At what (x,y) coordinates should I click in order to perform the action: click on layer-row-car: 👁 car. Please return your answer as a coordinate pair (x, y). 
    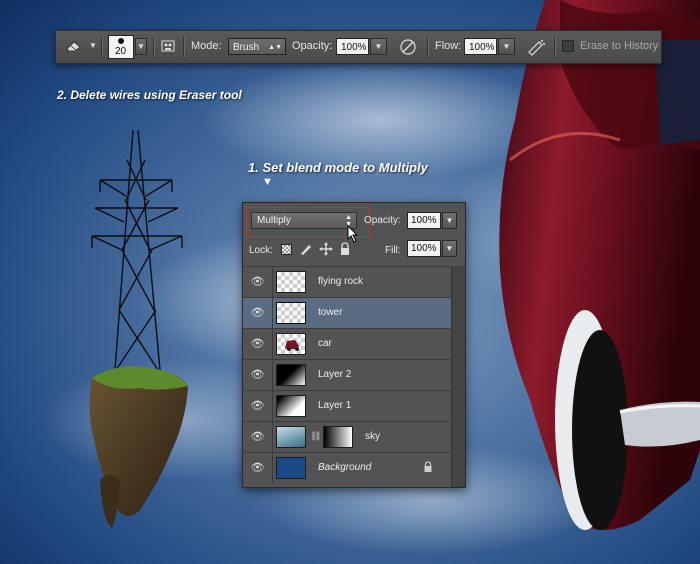
    Looking at the image, I should click on (347, 343).